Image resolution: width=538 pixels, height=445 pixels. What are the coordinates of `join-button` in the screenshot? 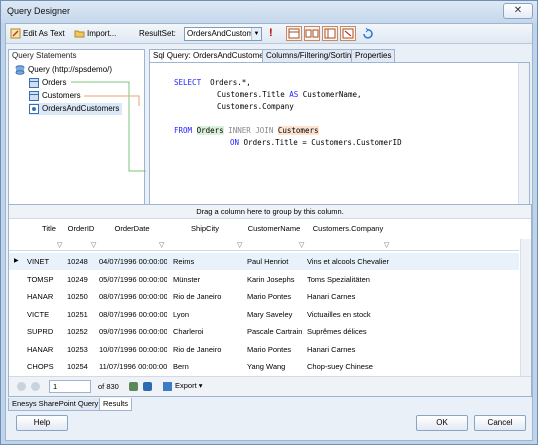 It's located at (312, 33).